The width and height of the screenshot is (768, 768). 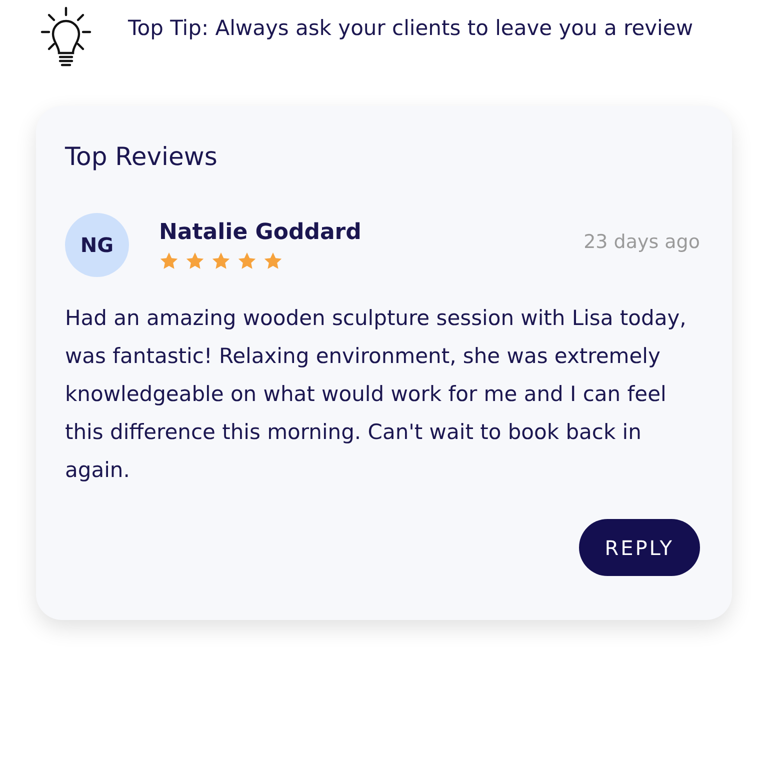 I want to click on review-time: 23 days ago, so click(x=642, y=242).